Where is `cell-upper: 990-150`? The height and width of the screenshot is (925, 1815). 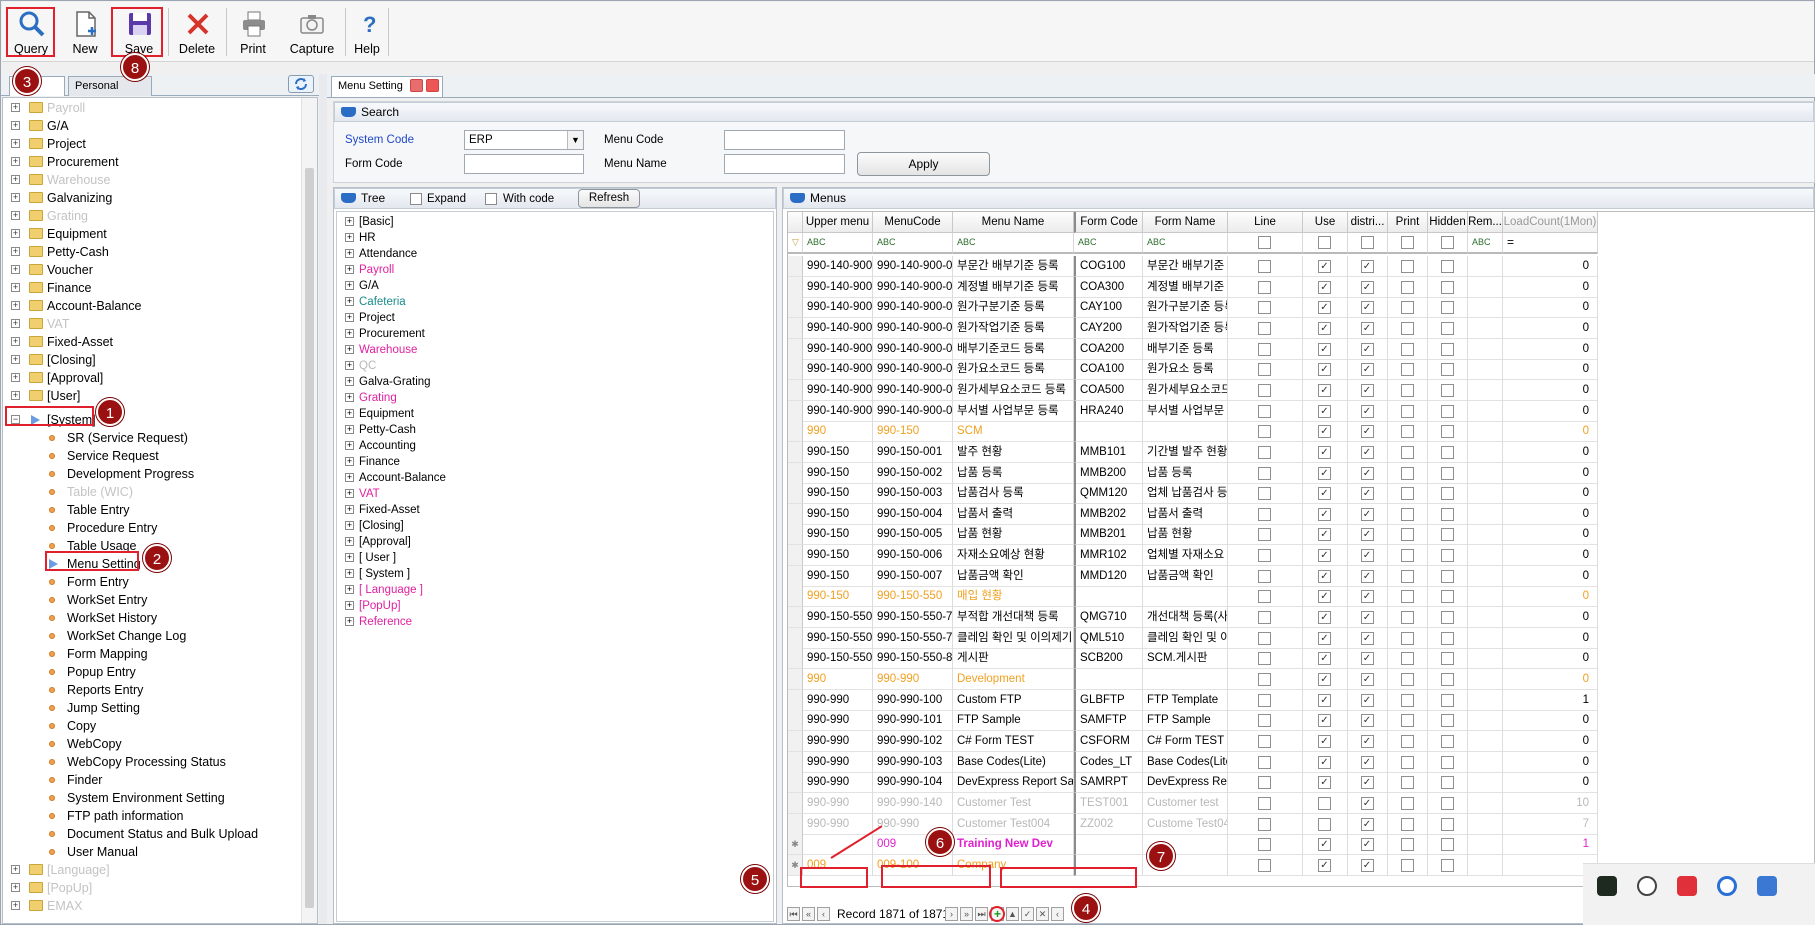 cell-upper: 990-150 is located at coordinates (838, 556).